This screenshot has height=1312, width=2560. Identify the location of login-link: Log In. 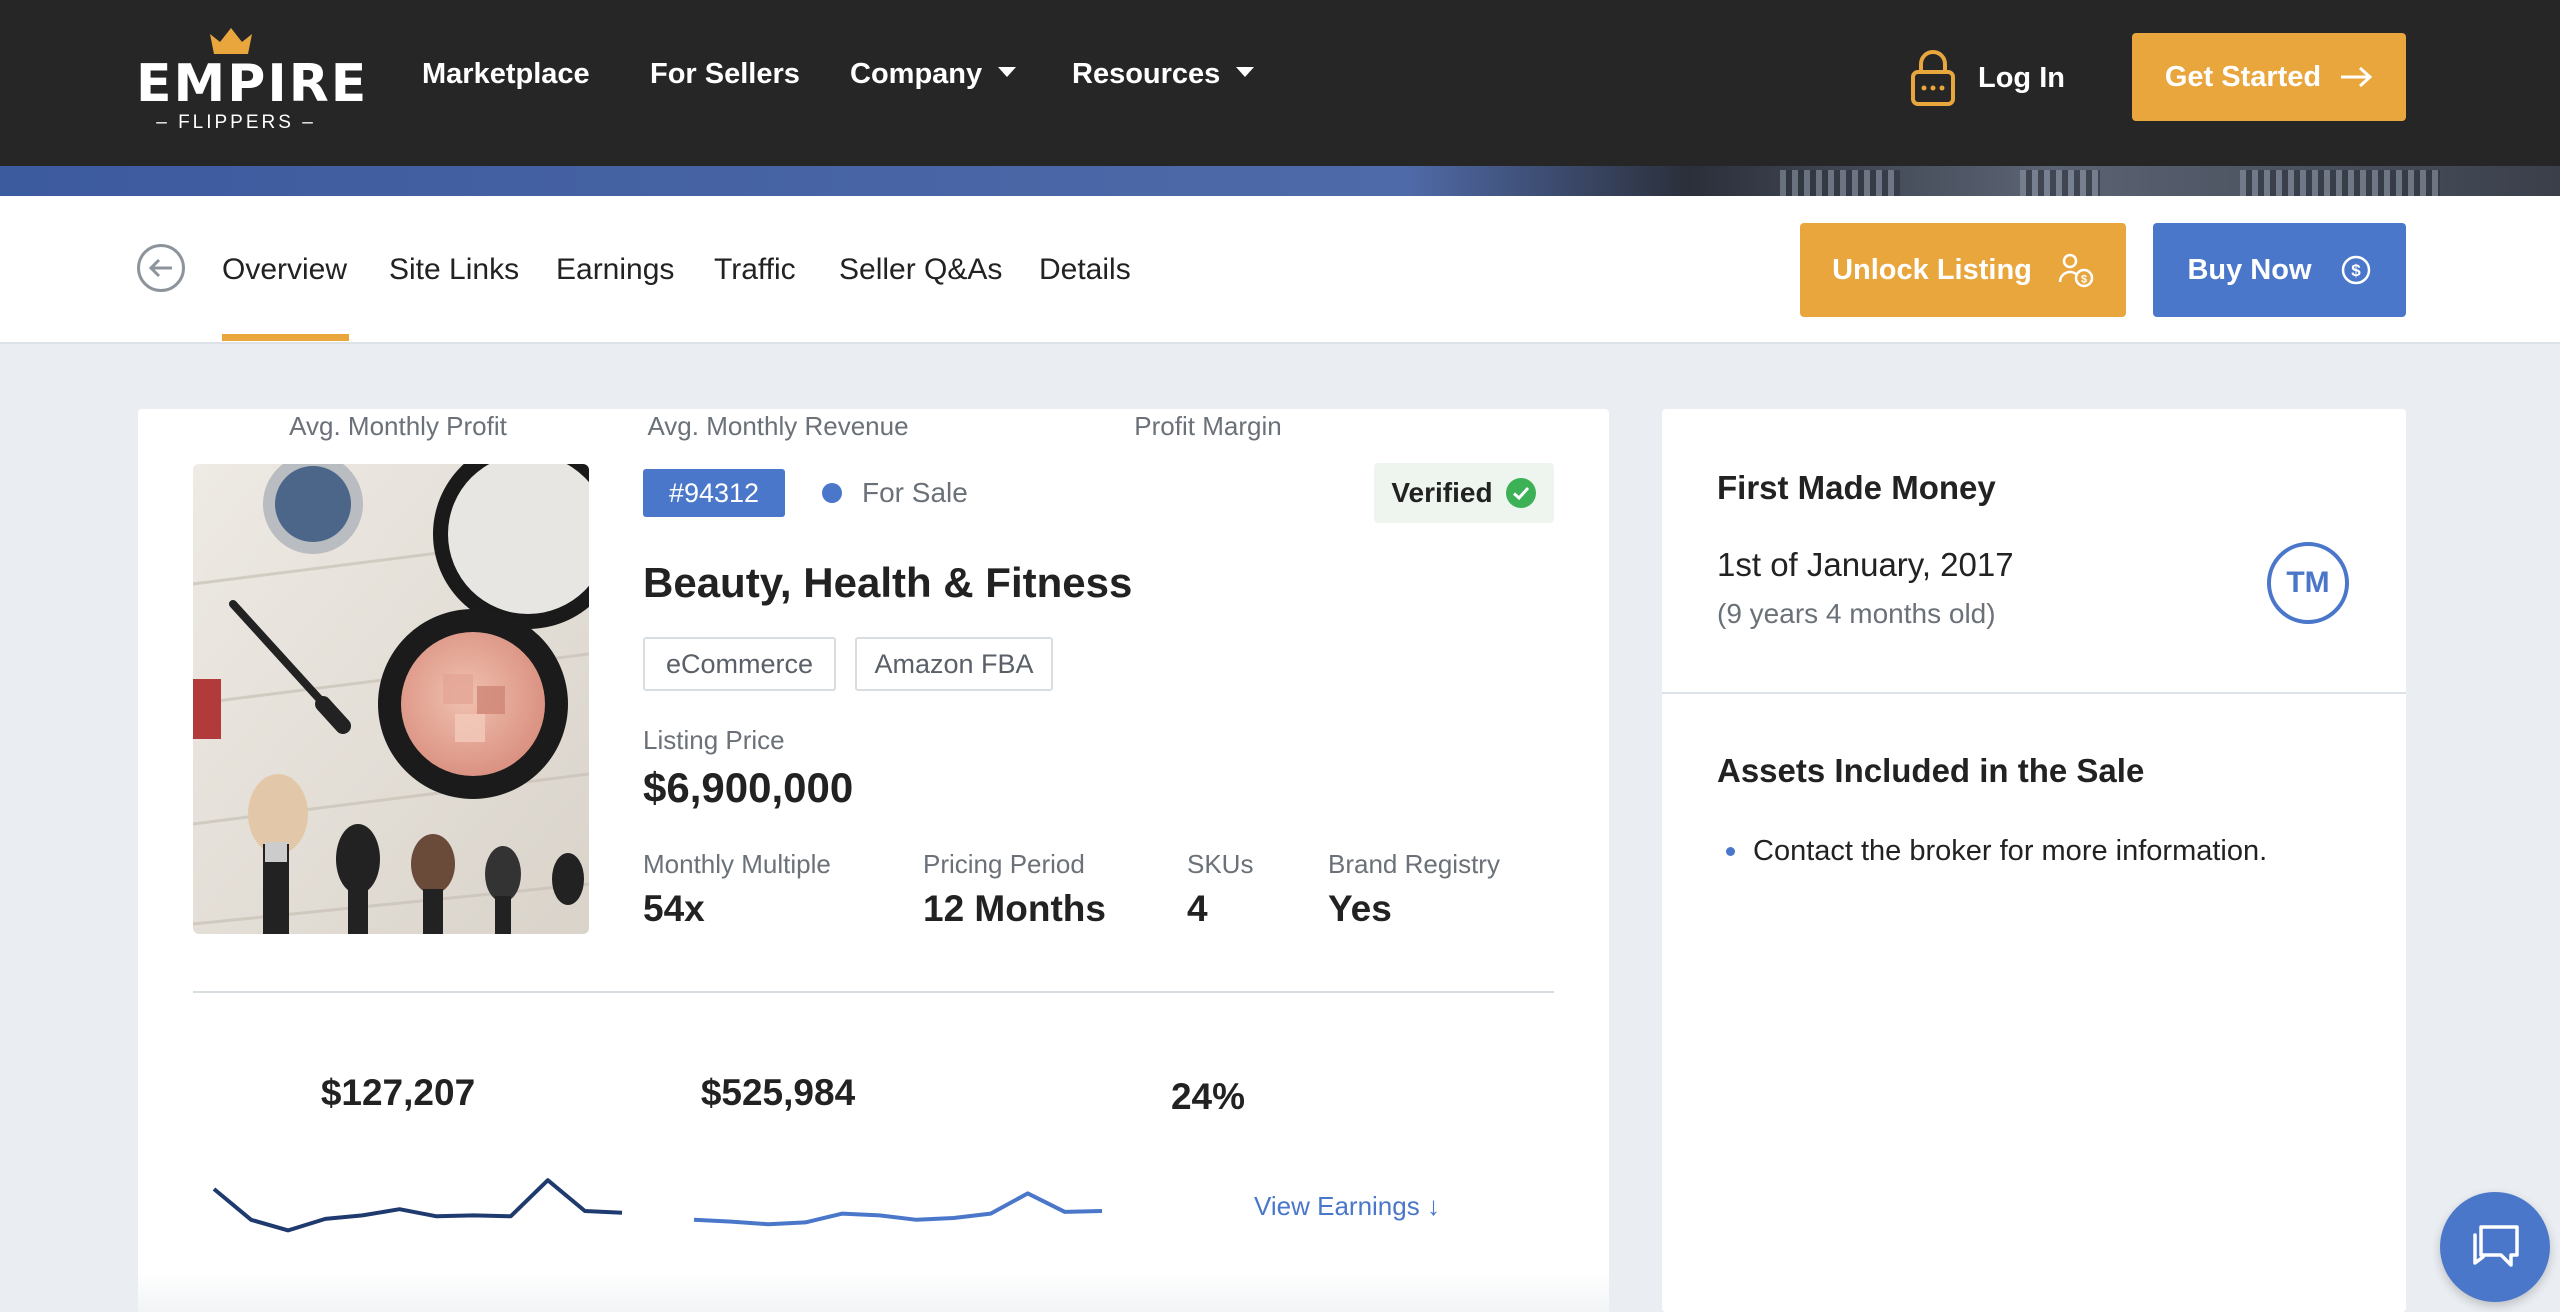
(1987, 78).